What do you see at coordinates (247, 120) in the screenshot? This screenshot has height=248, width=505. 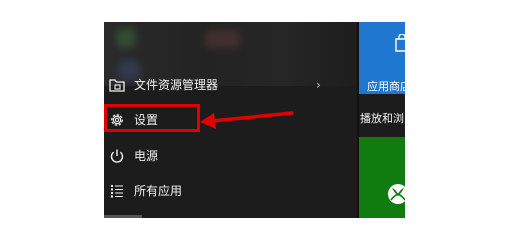 I see `annotation-arrow-icon` at bounding box center [247, 120].